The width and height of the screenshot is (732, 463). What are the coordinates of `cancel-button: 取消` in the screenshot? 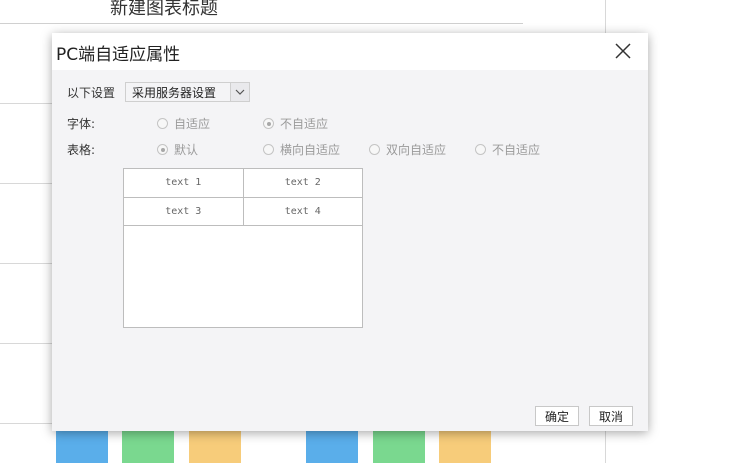 It's located at (611, 416).